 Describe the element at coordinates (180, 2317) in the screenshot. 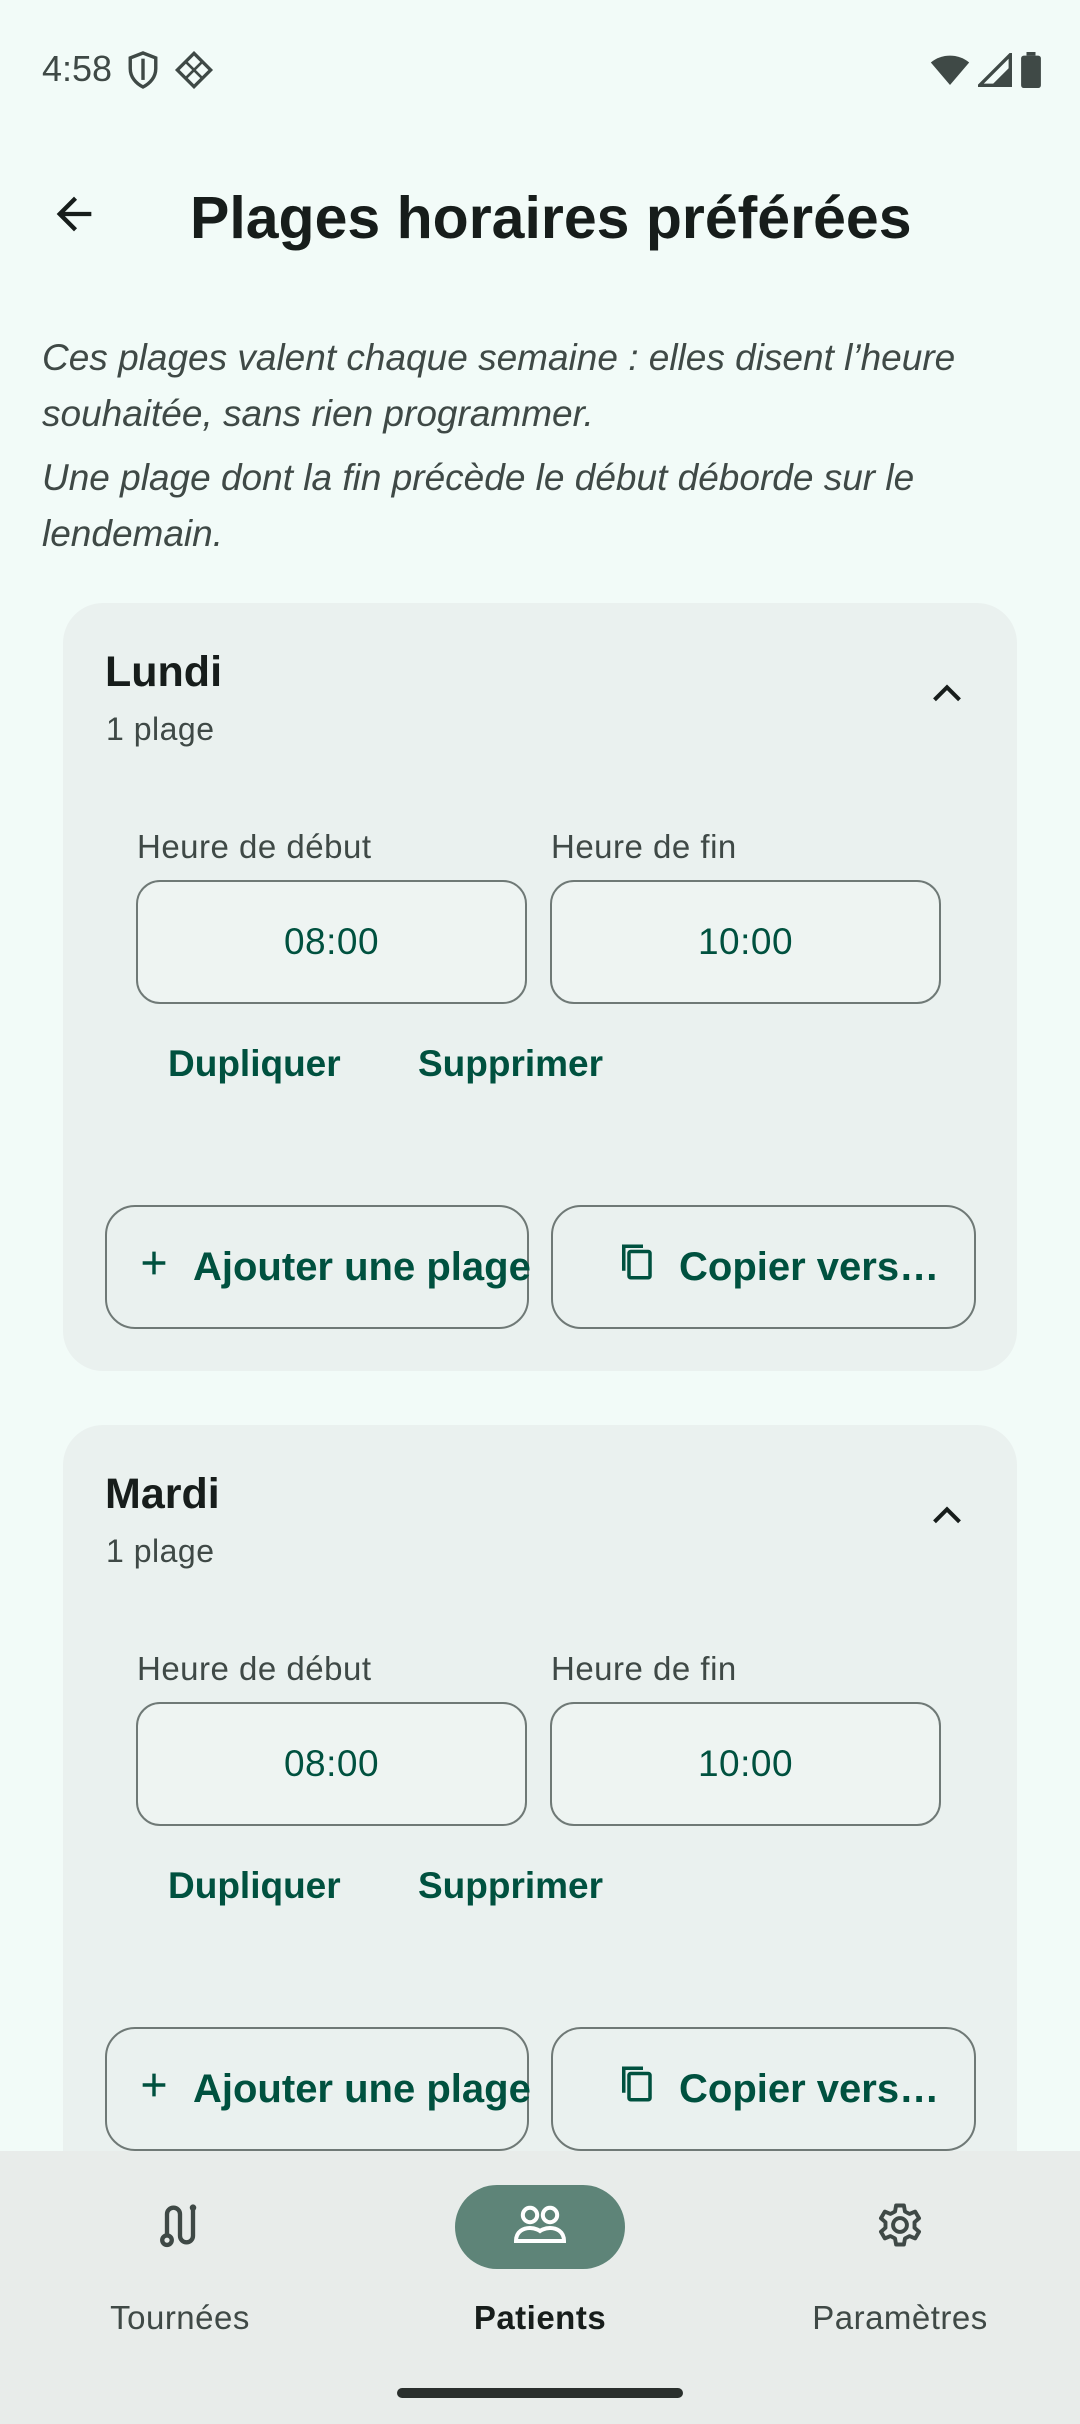

I see `nav-label: Tournées` at that location.